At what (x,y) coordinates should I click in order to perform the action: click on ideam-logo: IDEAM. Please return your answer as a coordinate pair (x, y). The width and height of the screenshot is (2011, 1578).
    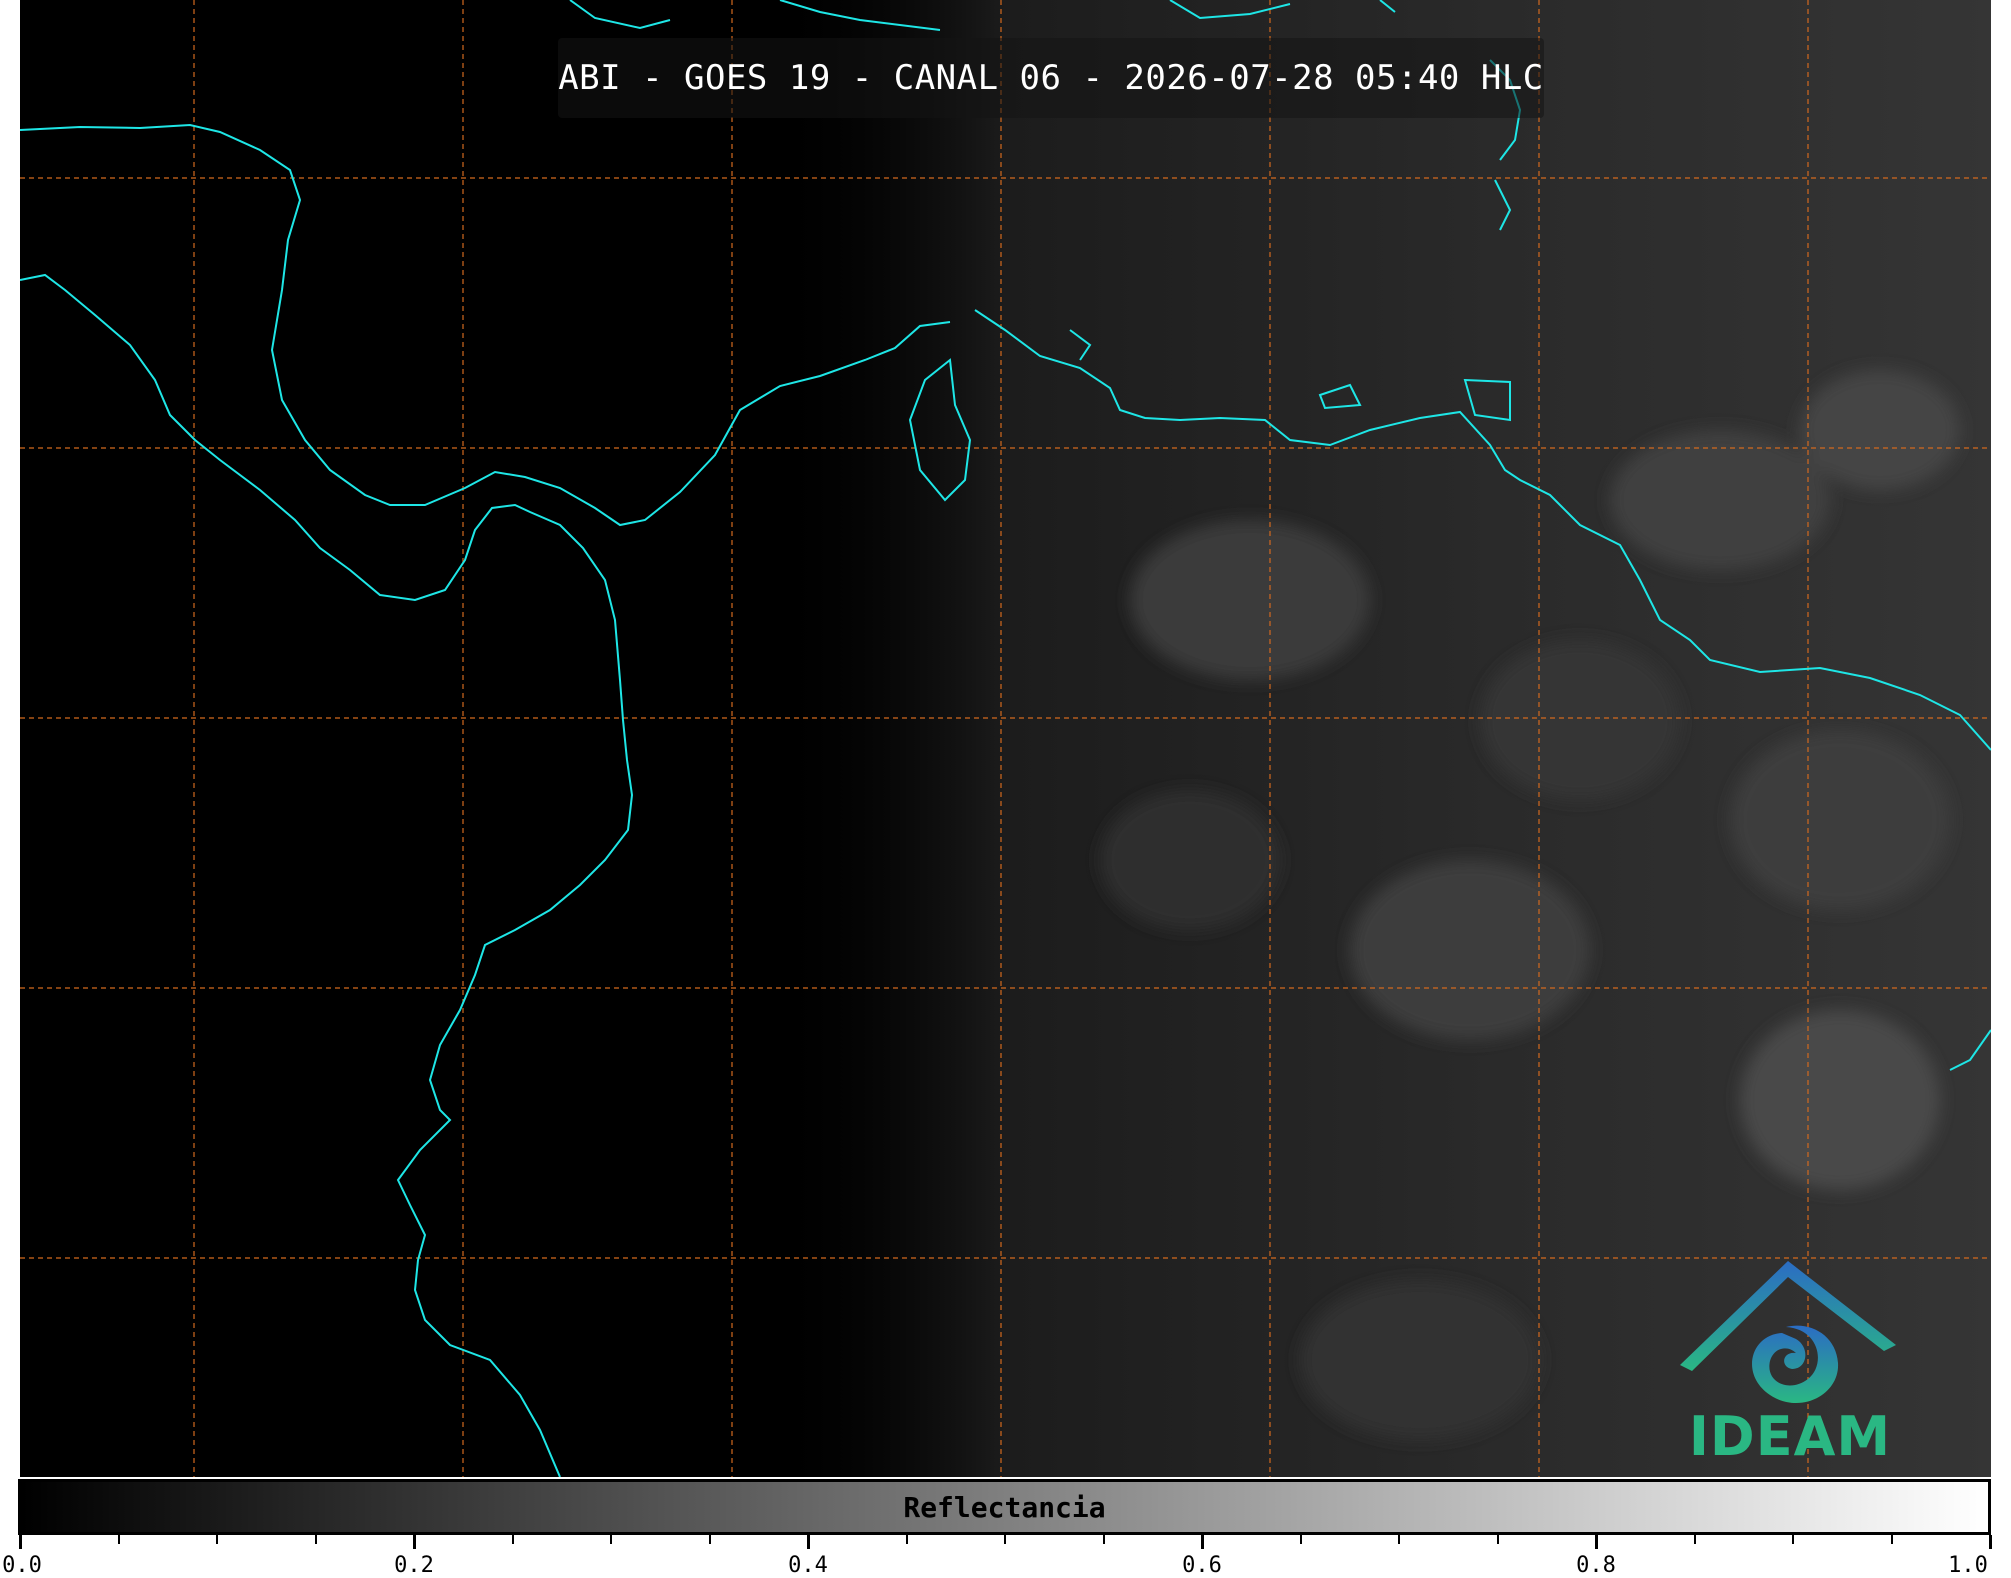
    Looking at the image, I should click on (1790, 1365).